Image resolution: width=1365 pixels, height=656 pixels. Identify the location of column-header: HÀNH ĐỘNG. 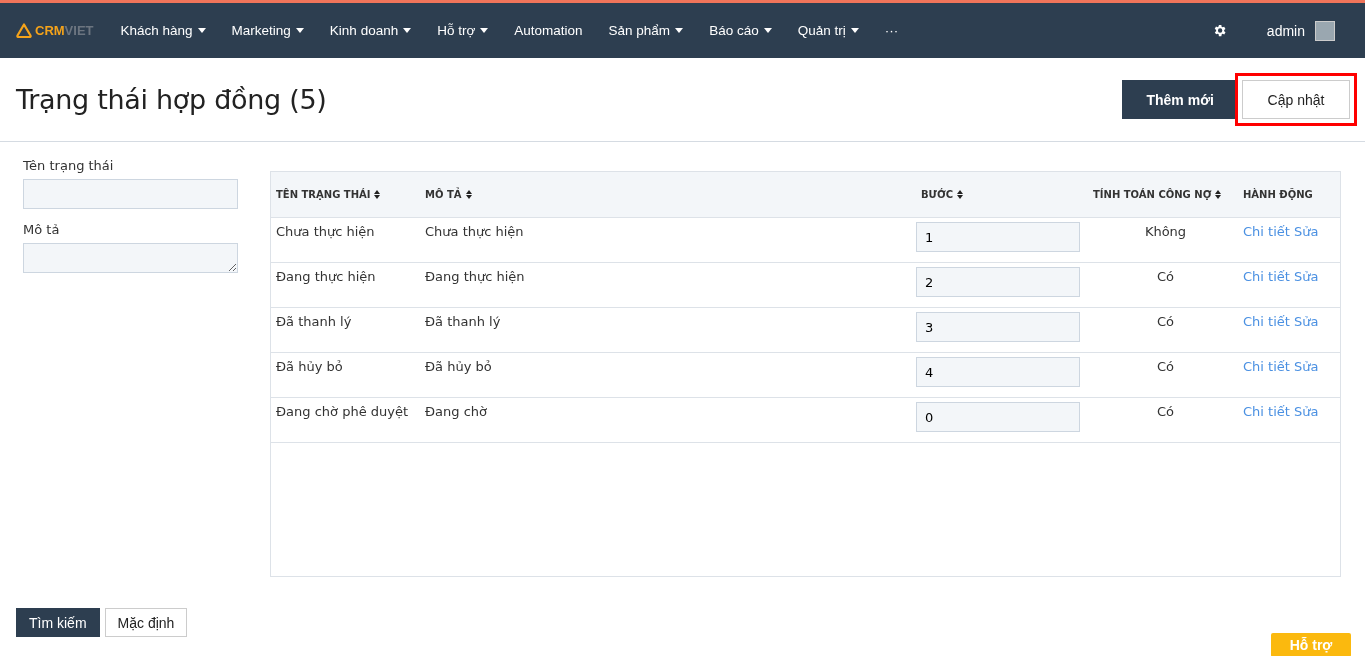
(1278, 194).